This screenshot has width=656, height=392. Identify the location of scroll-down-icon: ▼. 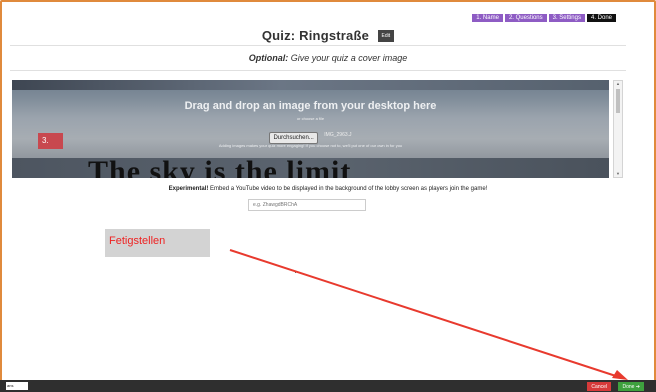
(618, 174).